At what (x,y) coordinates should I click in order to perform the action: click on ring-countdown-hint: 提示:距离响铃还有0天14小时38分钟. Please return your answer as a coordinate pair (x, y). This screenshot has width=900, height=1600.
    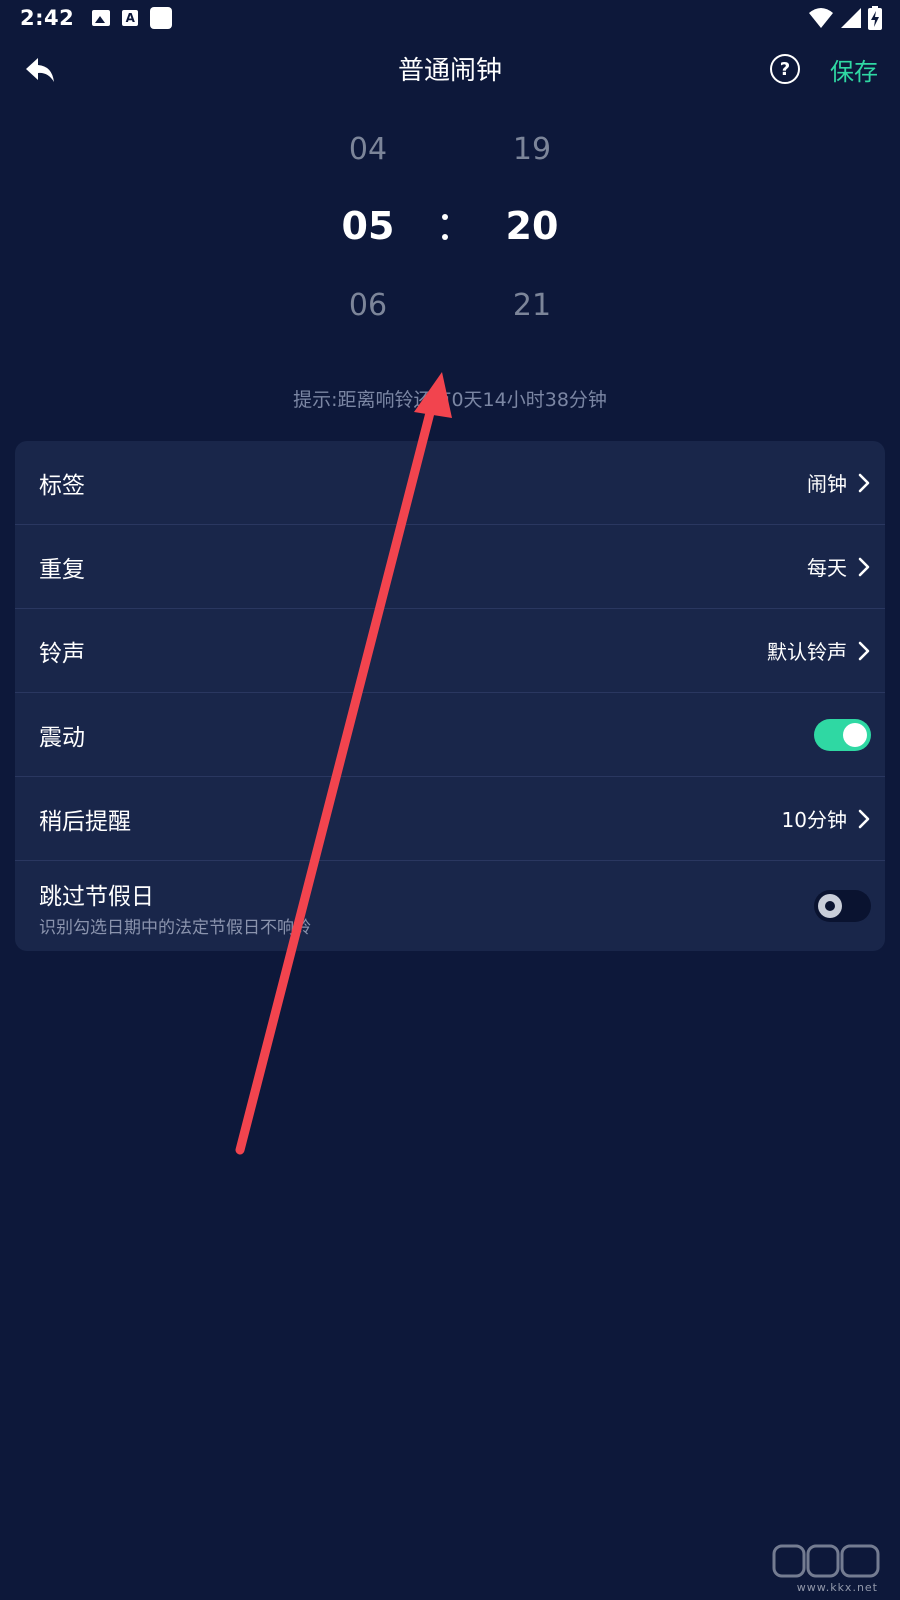
    Looking at the image, I should click on (450, 400).